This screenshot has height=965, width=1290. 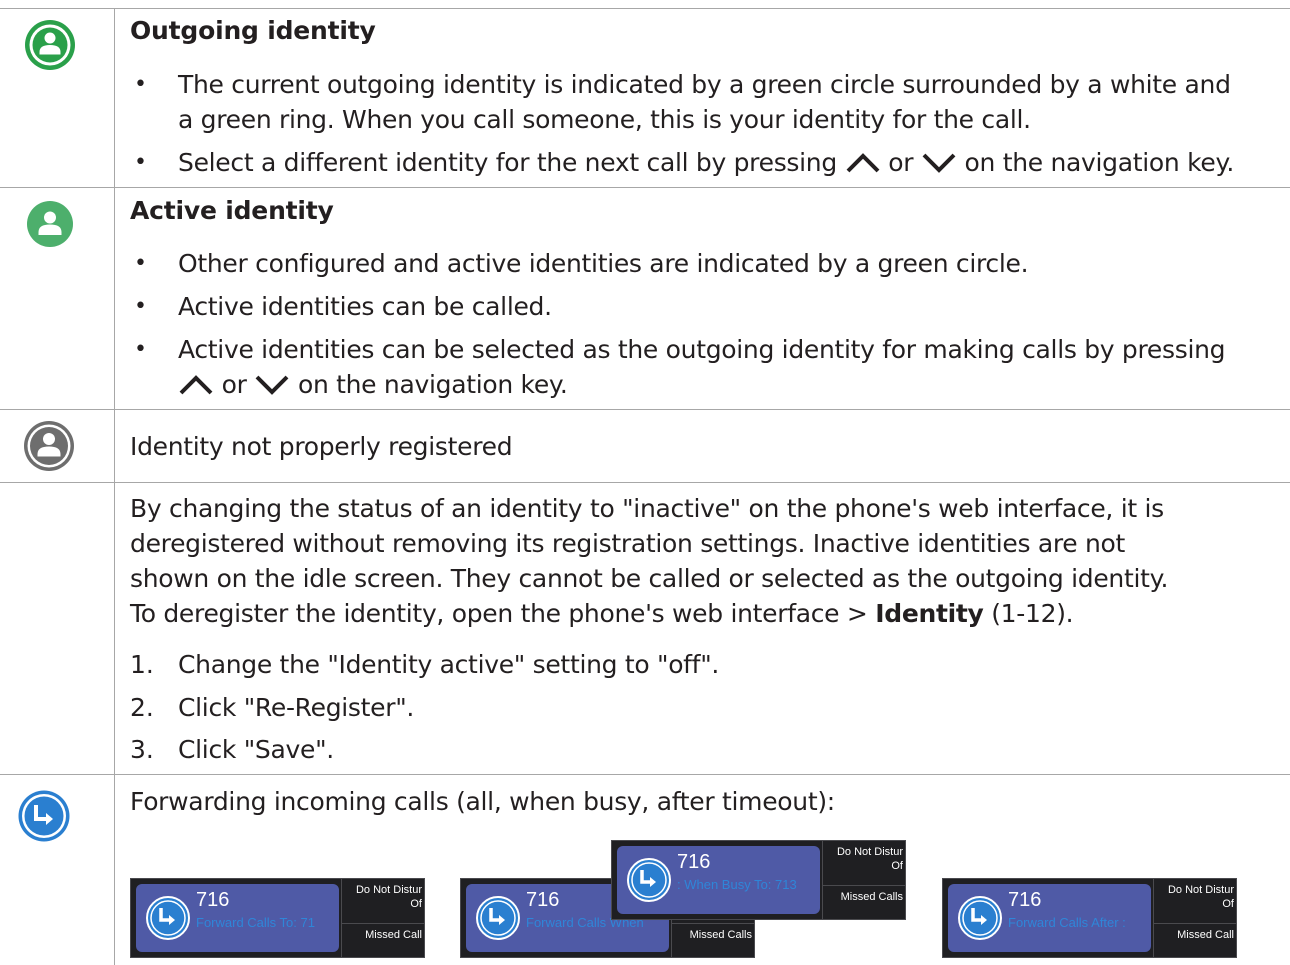 What do you see at coordinates (737, 884) in the screenshot?
I see `forward-status: : When Busy To: 713` at bounding box center [737, 884].